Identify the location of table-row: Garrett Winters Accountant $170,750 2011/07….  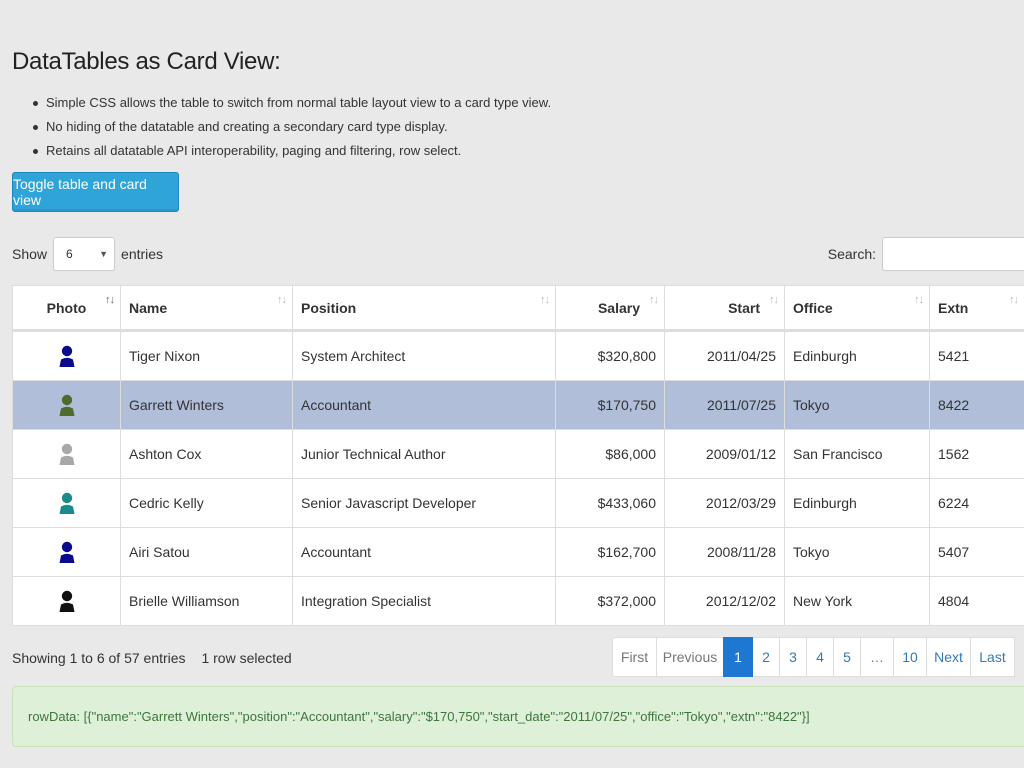
(518, 405).